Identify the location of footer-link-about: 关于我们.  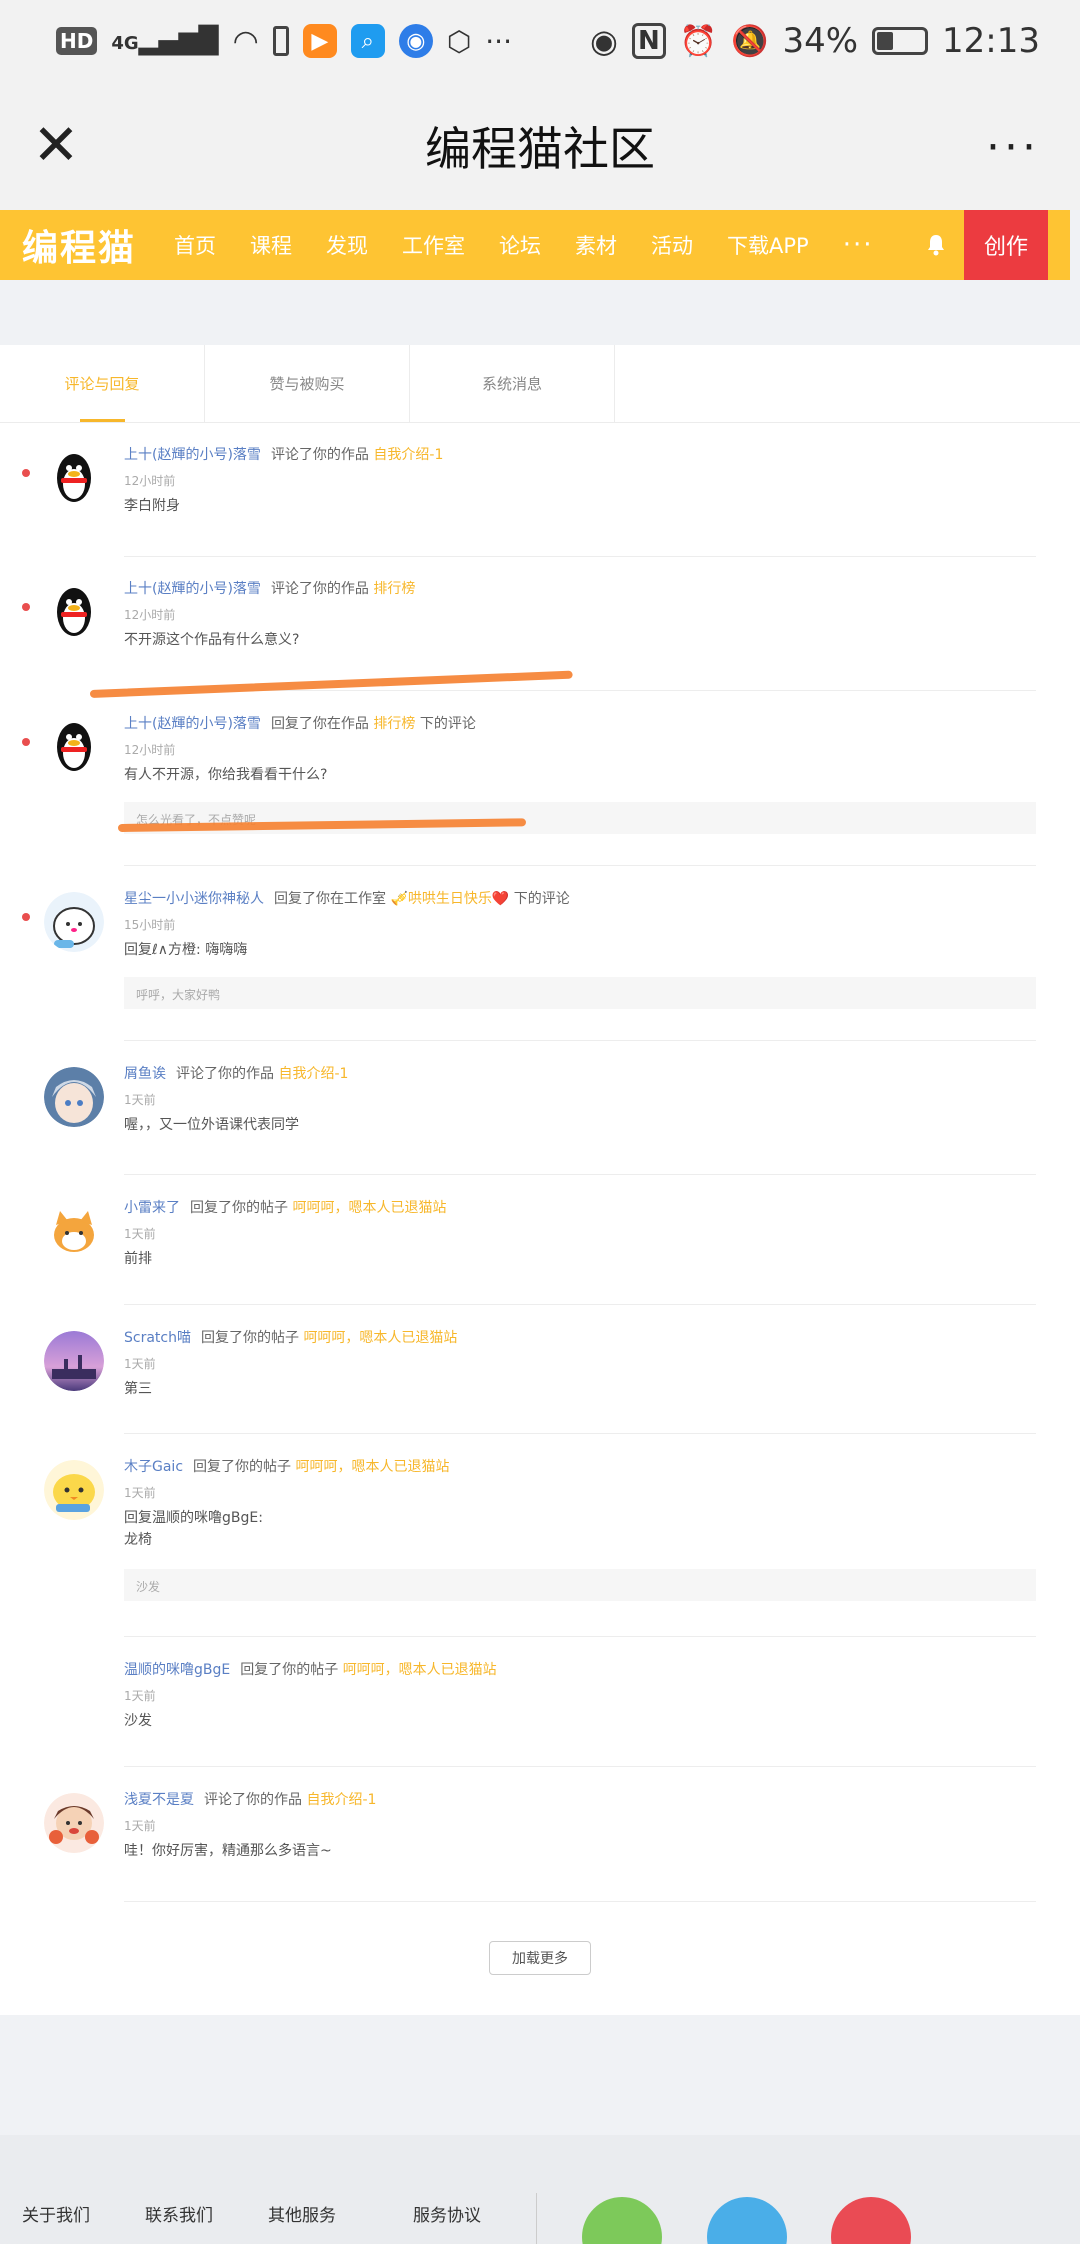
(56, 2213).